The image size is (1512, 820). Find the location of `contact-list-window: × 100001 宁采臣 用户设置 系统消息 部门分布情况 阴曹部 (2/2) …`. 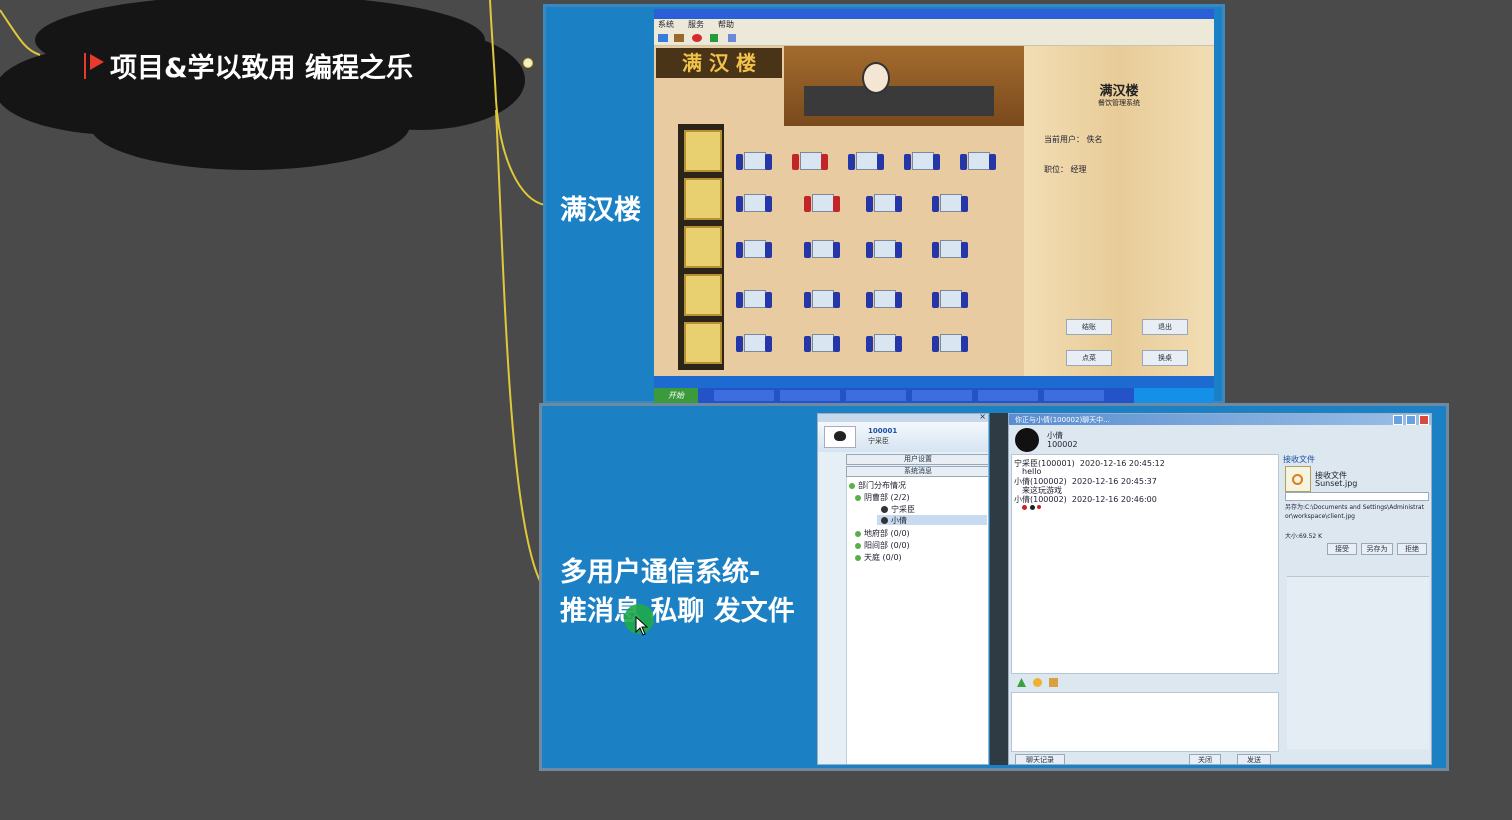

contact-list-window: × 100001 宁采臣 用户设置 系统消息 部门分布情况 阴曹部 (2/2) … is located at coordinates (903, 589).